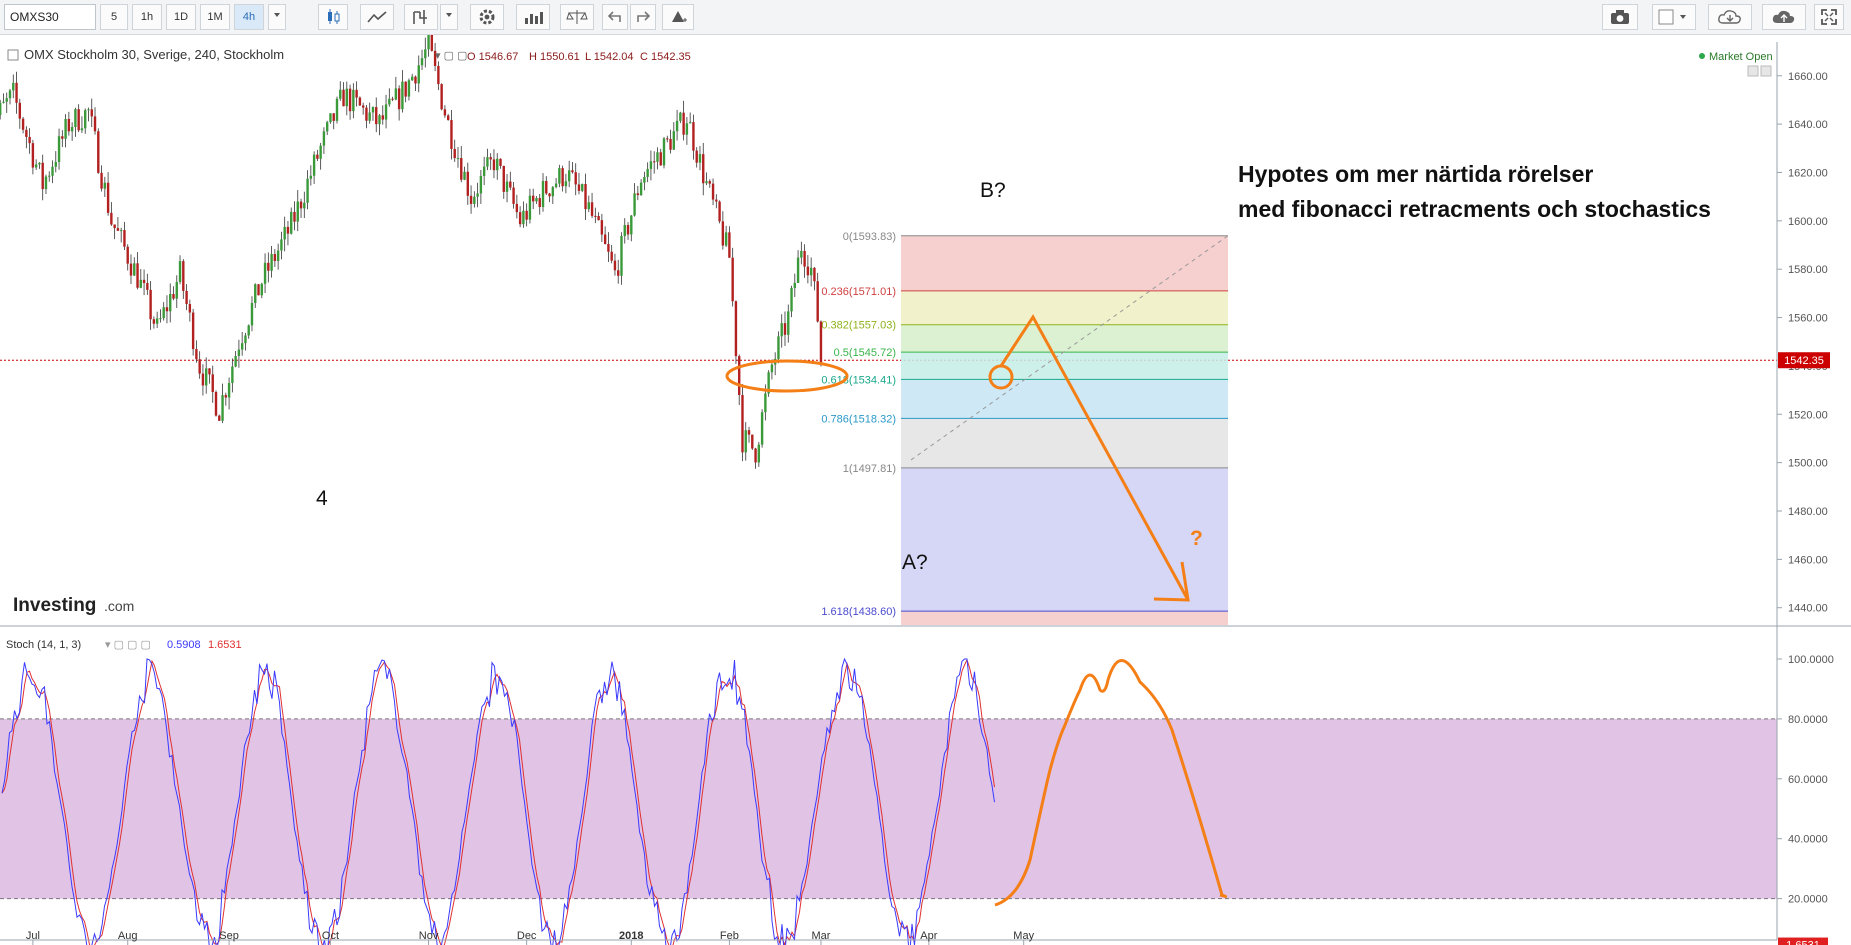  What do you see at coordinates (1064, 263) in the screenshot?
I see `fib-zone` at bounding box center [1064, 263].